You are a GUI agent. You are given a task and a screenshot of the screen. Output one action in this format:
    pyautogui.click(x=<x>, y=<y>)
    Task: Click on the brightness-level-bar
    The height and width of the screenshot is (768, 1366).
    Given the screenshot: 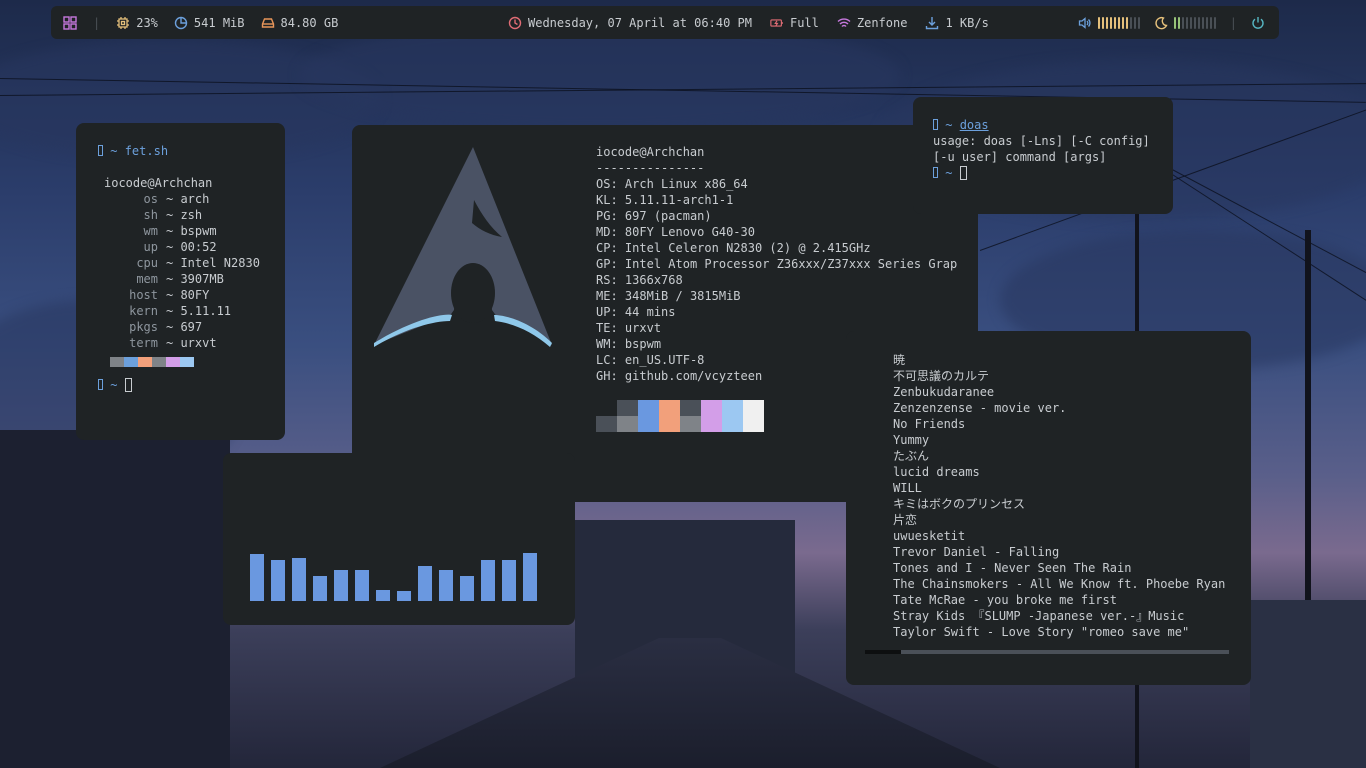 What is the action you would take?
    pyautogui.click(x=1194, y=22)
    